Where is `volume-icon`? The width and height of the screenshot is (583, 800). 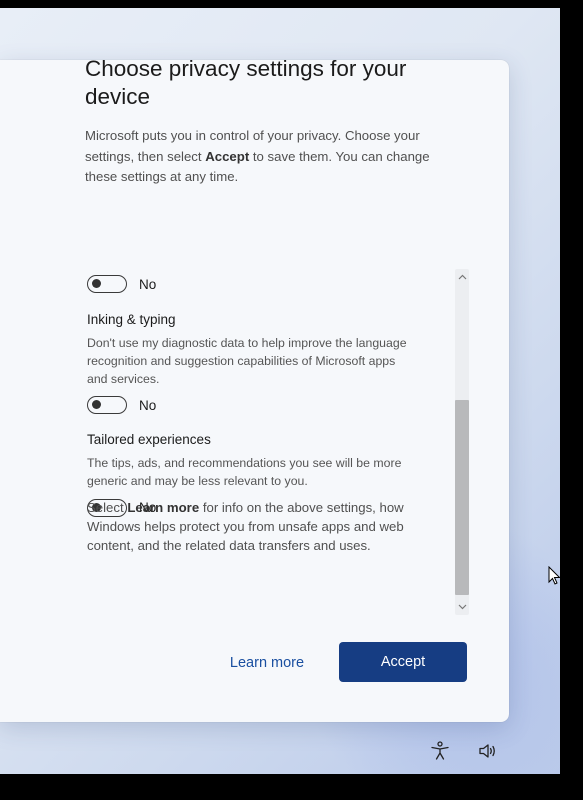 volume-icon is located at coordinates (488, 751).